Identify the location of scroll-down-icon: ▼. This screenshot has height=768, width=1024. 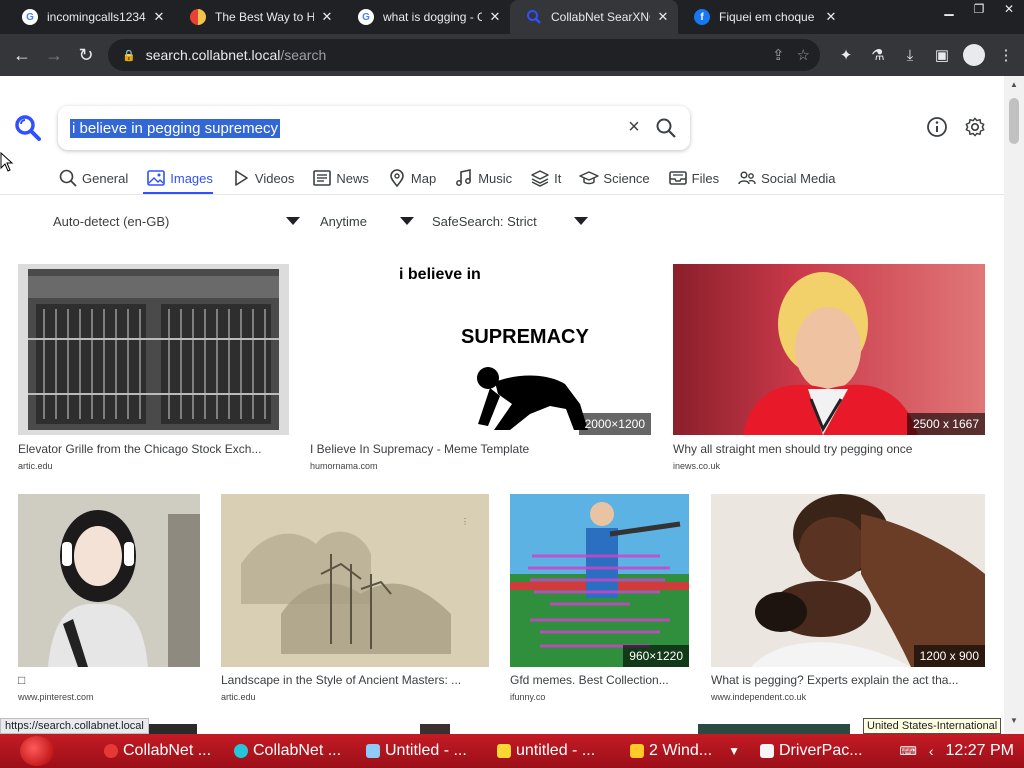
(1014, 721).